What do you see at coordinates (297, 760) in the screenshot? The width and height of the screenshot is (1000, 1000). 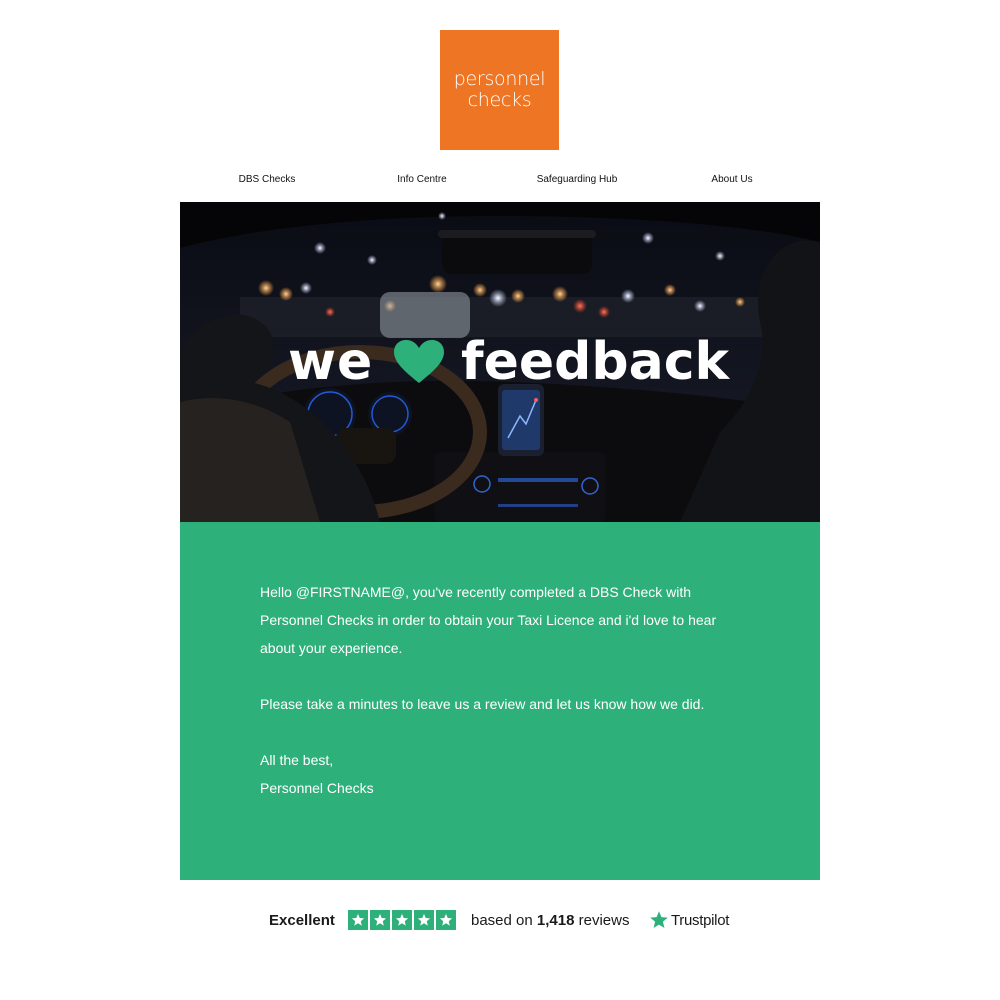 I see `message-signoff: All the best,` at bounding box center [297, 760].